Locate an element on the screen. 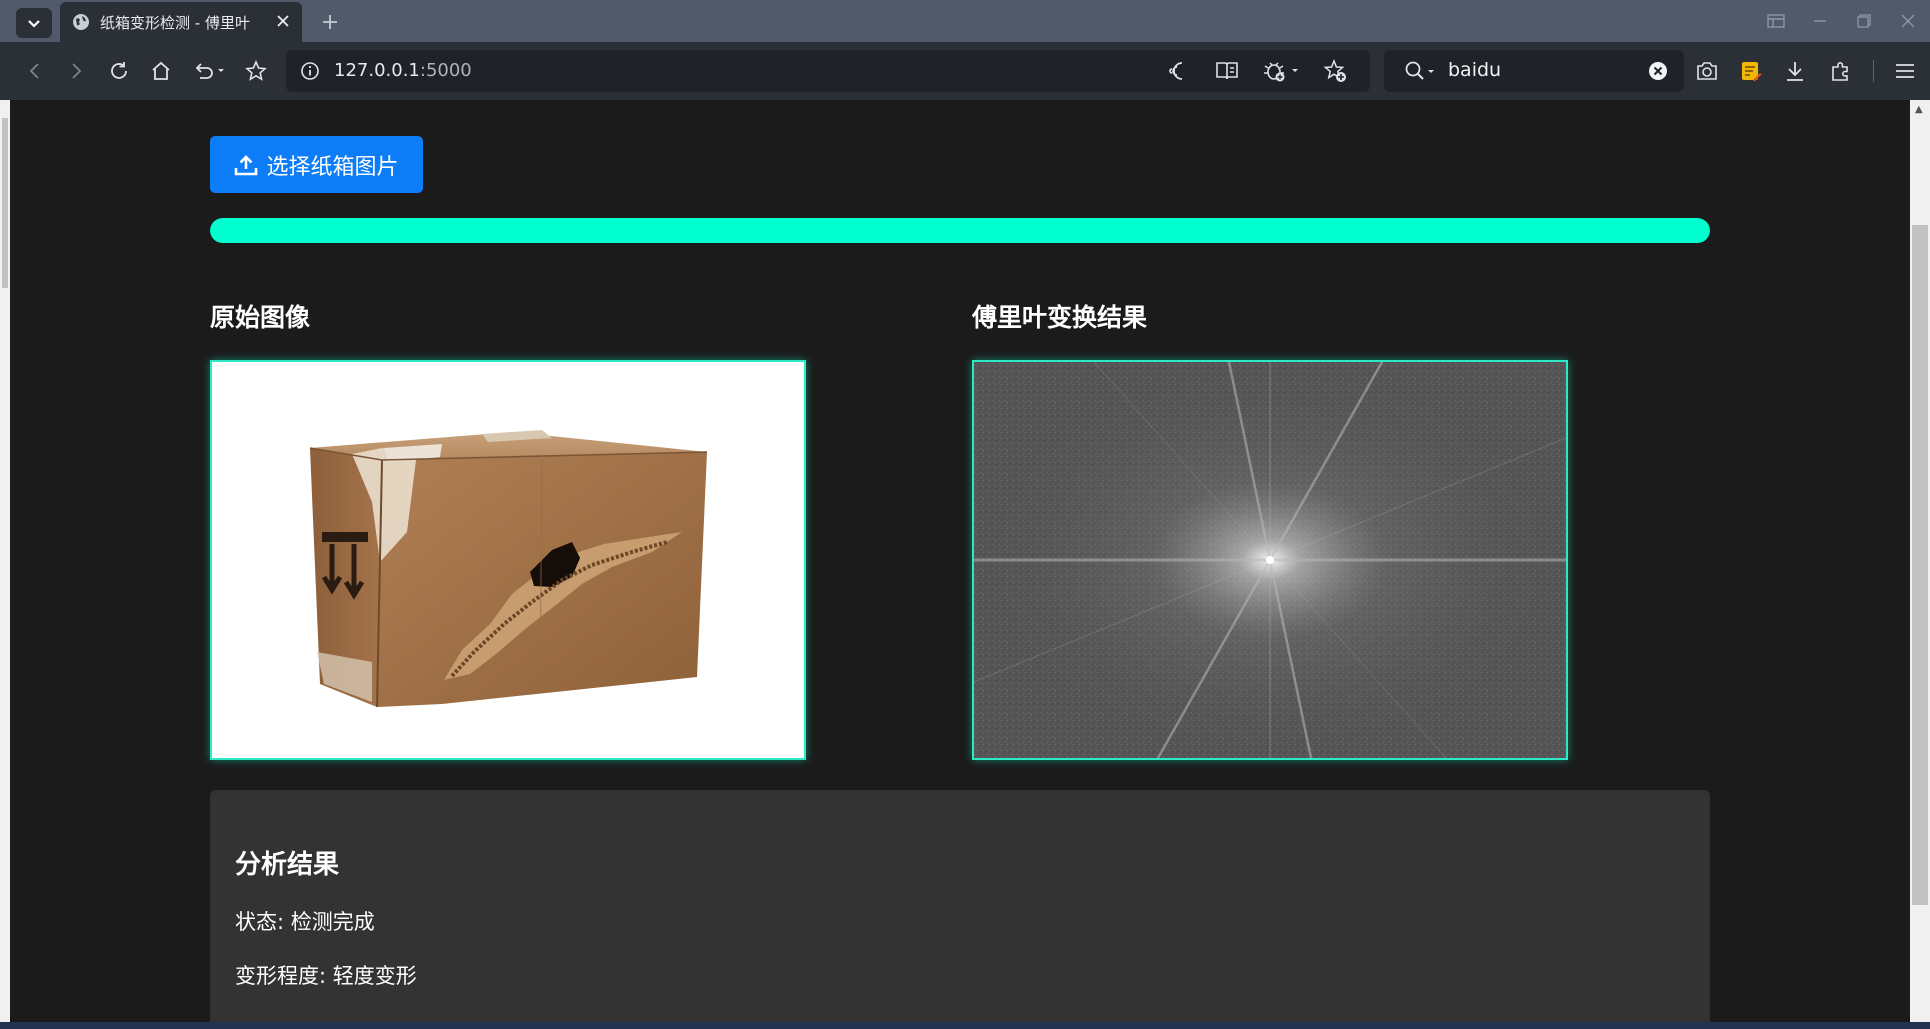 This screenshot has width=1930, height=1029. extensions-button is located at coordinates (1841, 71).